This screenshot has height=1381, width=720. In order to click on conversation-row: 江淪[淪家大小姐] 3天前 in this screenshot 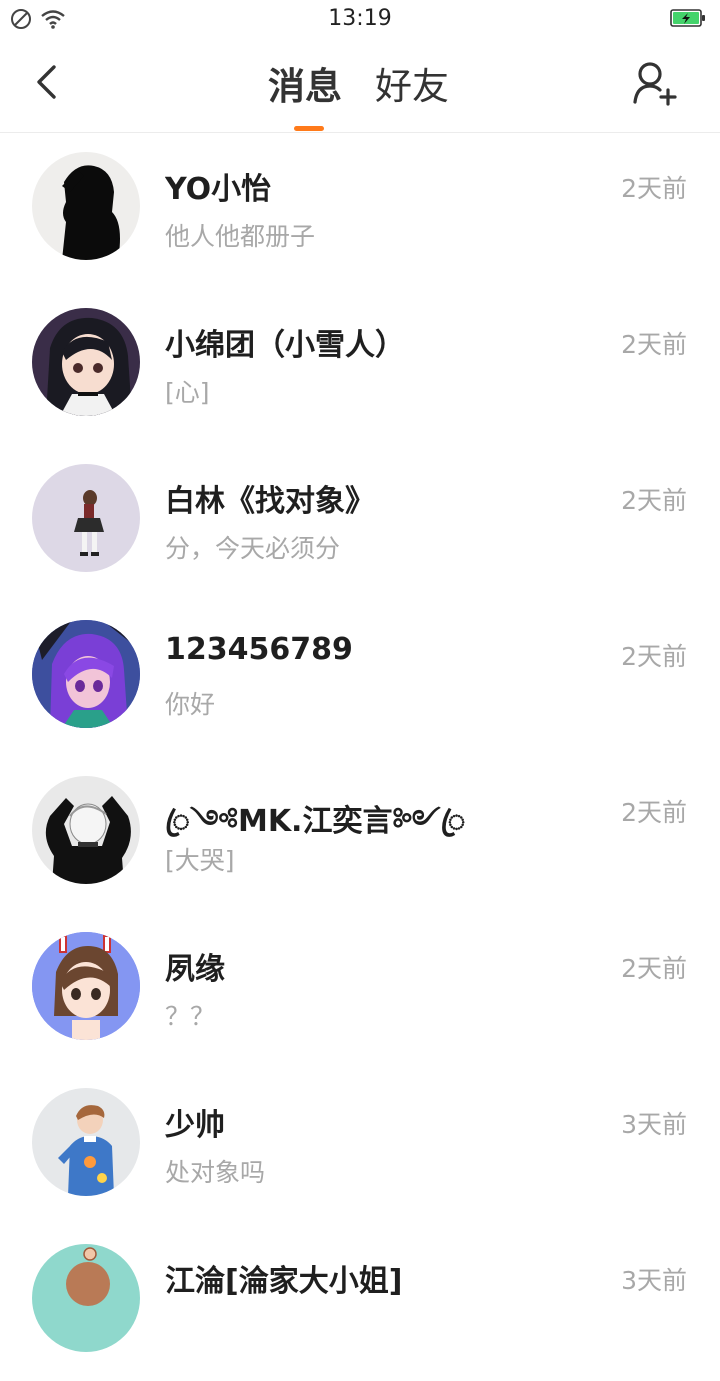, I will do `click(360, 1303)`.